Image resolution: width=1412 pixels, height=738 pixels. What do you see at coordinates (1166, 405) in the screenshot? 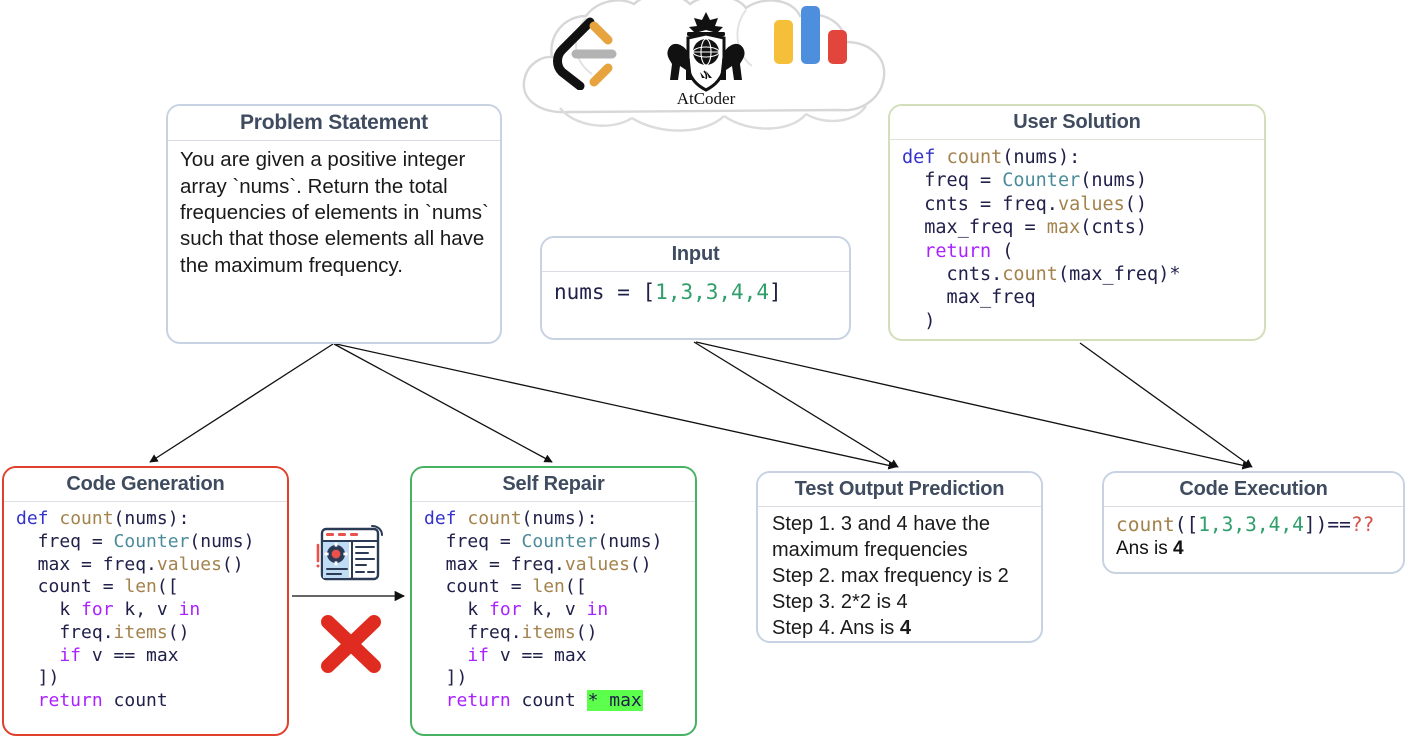
I see `edge-usersolution-to-codeexec` at bounding box center [1166, 405].